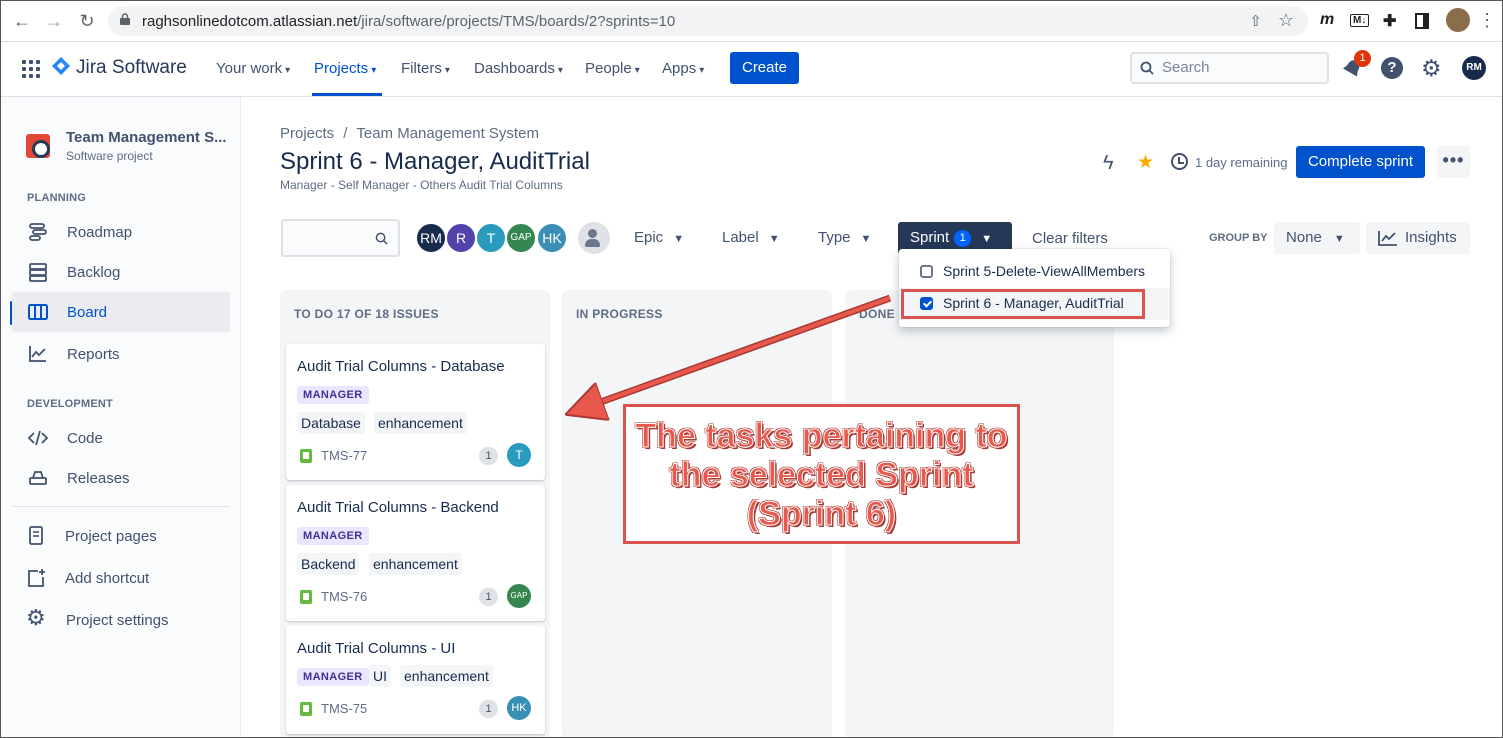 Image resolution: width=1503 pixels, height=738 pixels. Describe the element at coordinates (612, 68) in the screenshot. I see `nav-people: People ▾` at that location.